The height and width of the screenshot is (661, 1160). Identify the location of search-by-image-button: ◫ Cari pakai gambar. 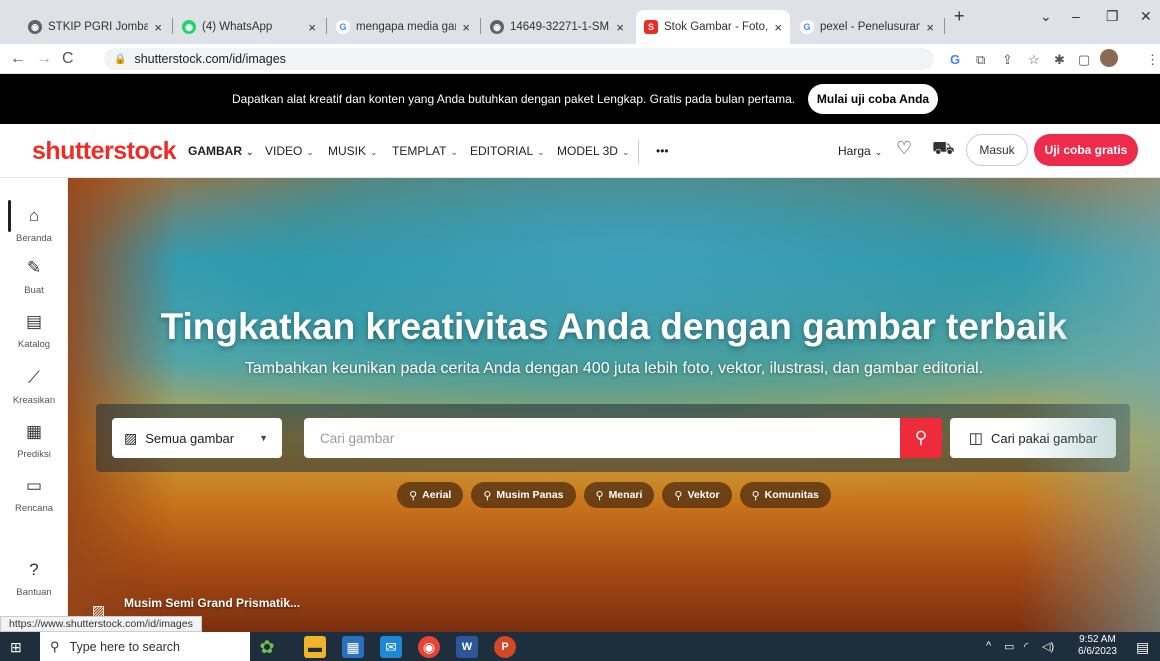
(1033, 438).